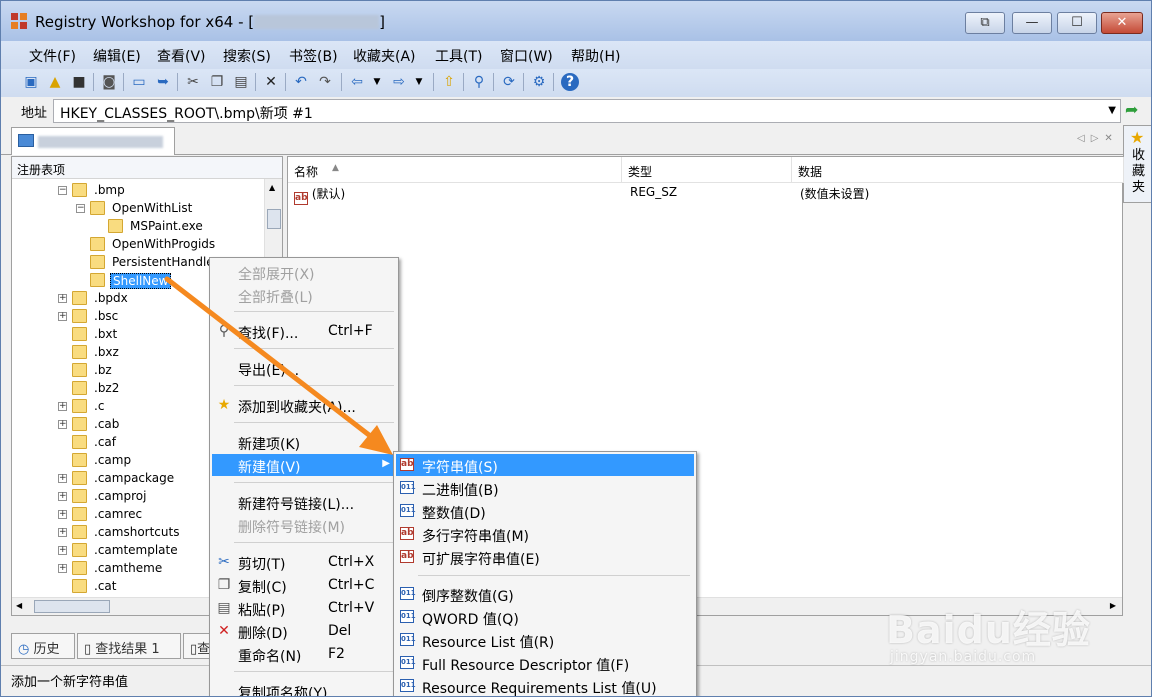 The width and height of the screenshot is (1152, 697). I want to click on menu-edit: 编辑(E), so click(117, 56).